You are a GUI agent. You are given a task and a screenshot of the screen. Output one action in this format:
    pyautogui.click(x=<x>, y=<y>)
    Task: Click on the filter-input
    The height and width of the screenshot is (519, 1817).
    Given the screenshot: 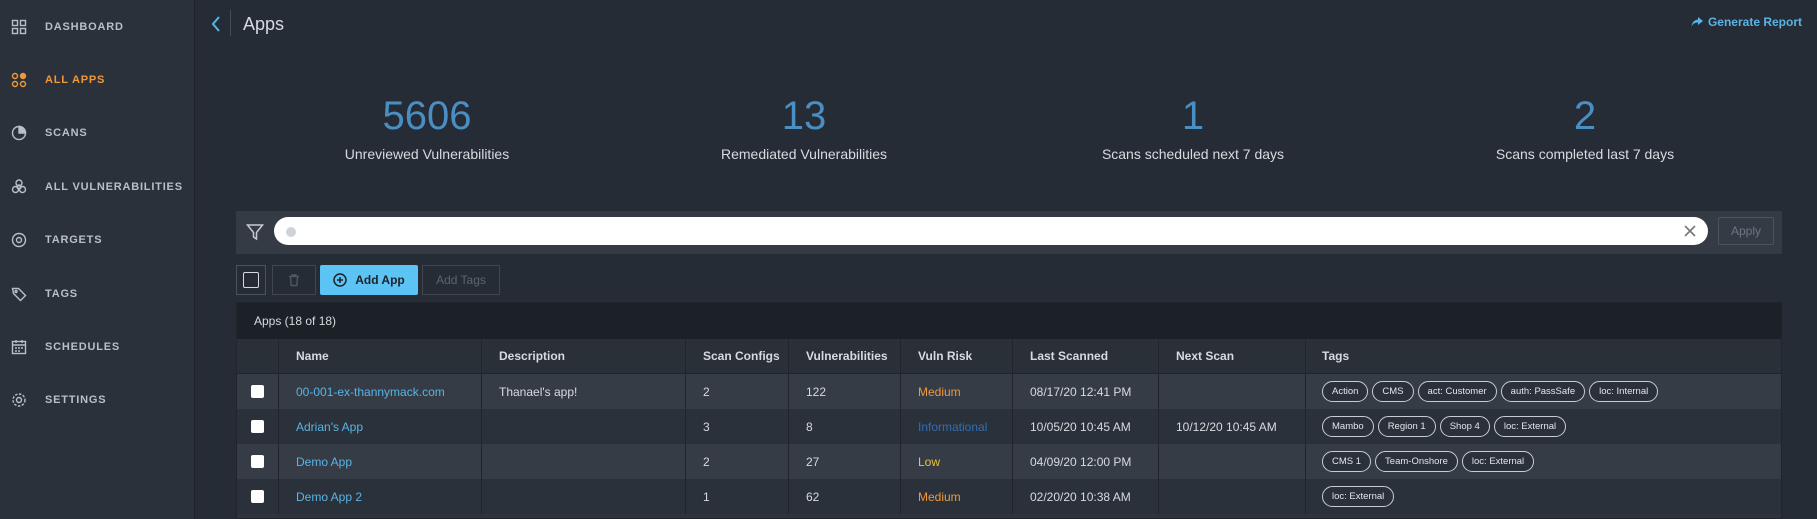 What is the action you would take?
    pyautogui.click(x=991, y=231)
    